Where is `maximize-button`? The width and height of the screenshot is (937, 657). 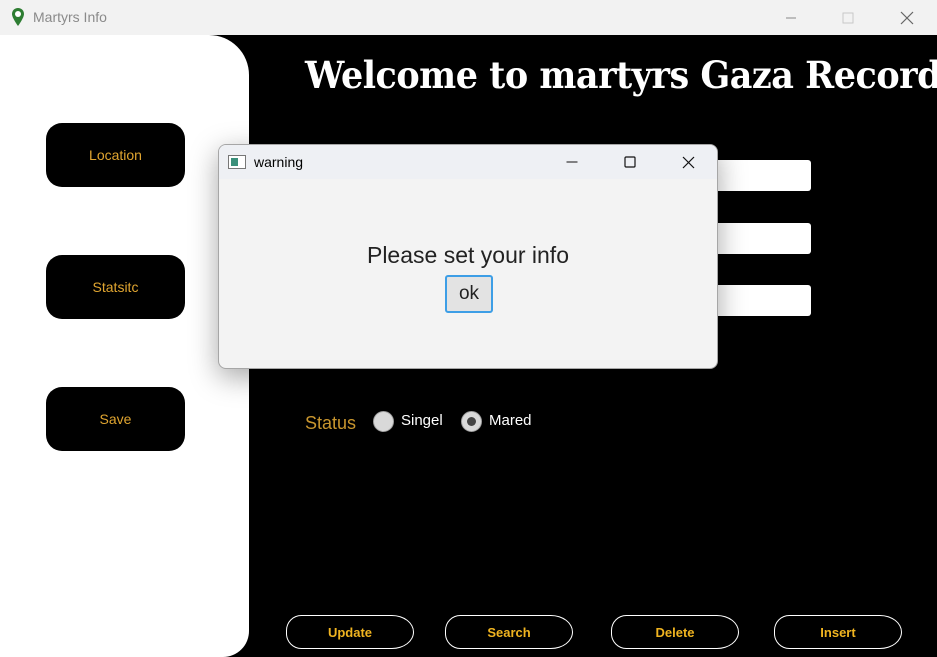
maximize-button is located at coordinates (848, 17).